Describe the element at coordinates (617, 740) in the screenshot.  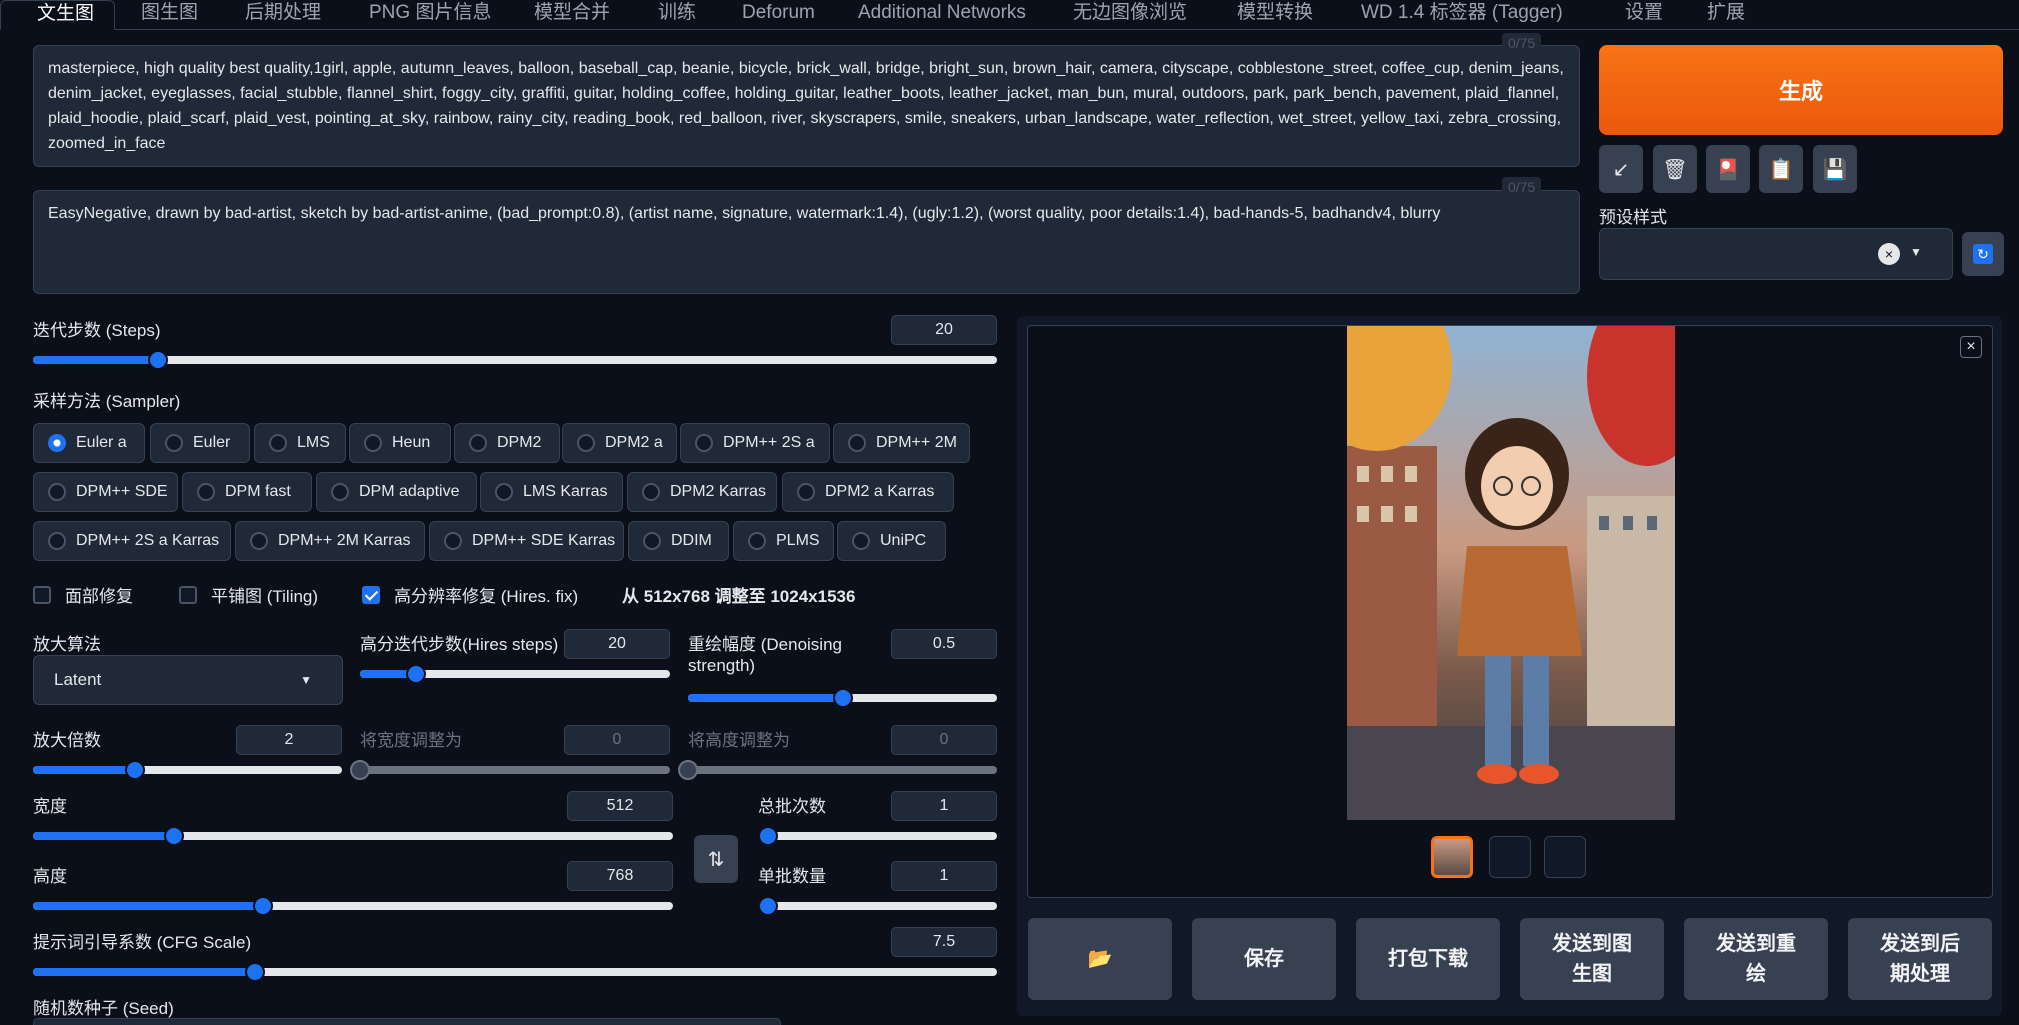
I see `resize-width-input: 0` at that location.